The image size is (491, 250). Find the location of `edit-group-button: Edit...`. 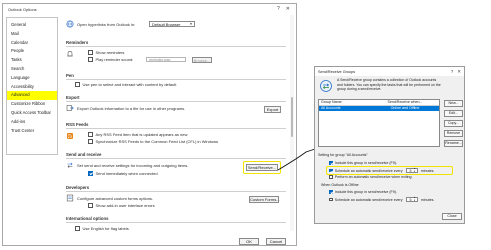

edit-group-button: Edit... is located at coordinates (453, 113).